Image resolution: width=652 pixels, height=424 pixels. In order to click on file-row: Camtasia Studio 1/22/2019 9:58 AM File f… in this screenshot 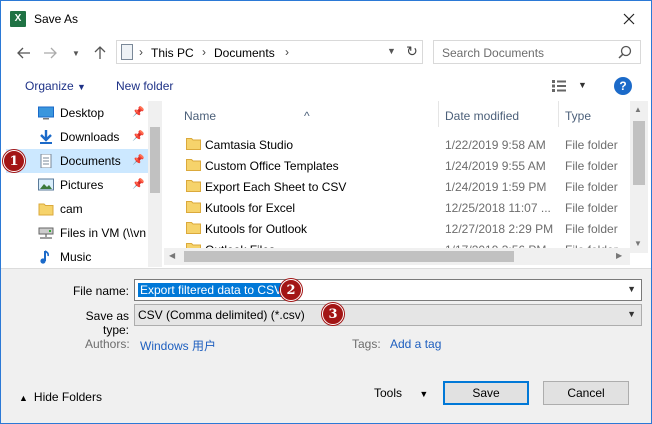, I will do `click(399, 144)`.